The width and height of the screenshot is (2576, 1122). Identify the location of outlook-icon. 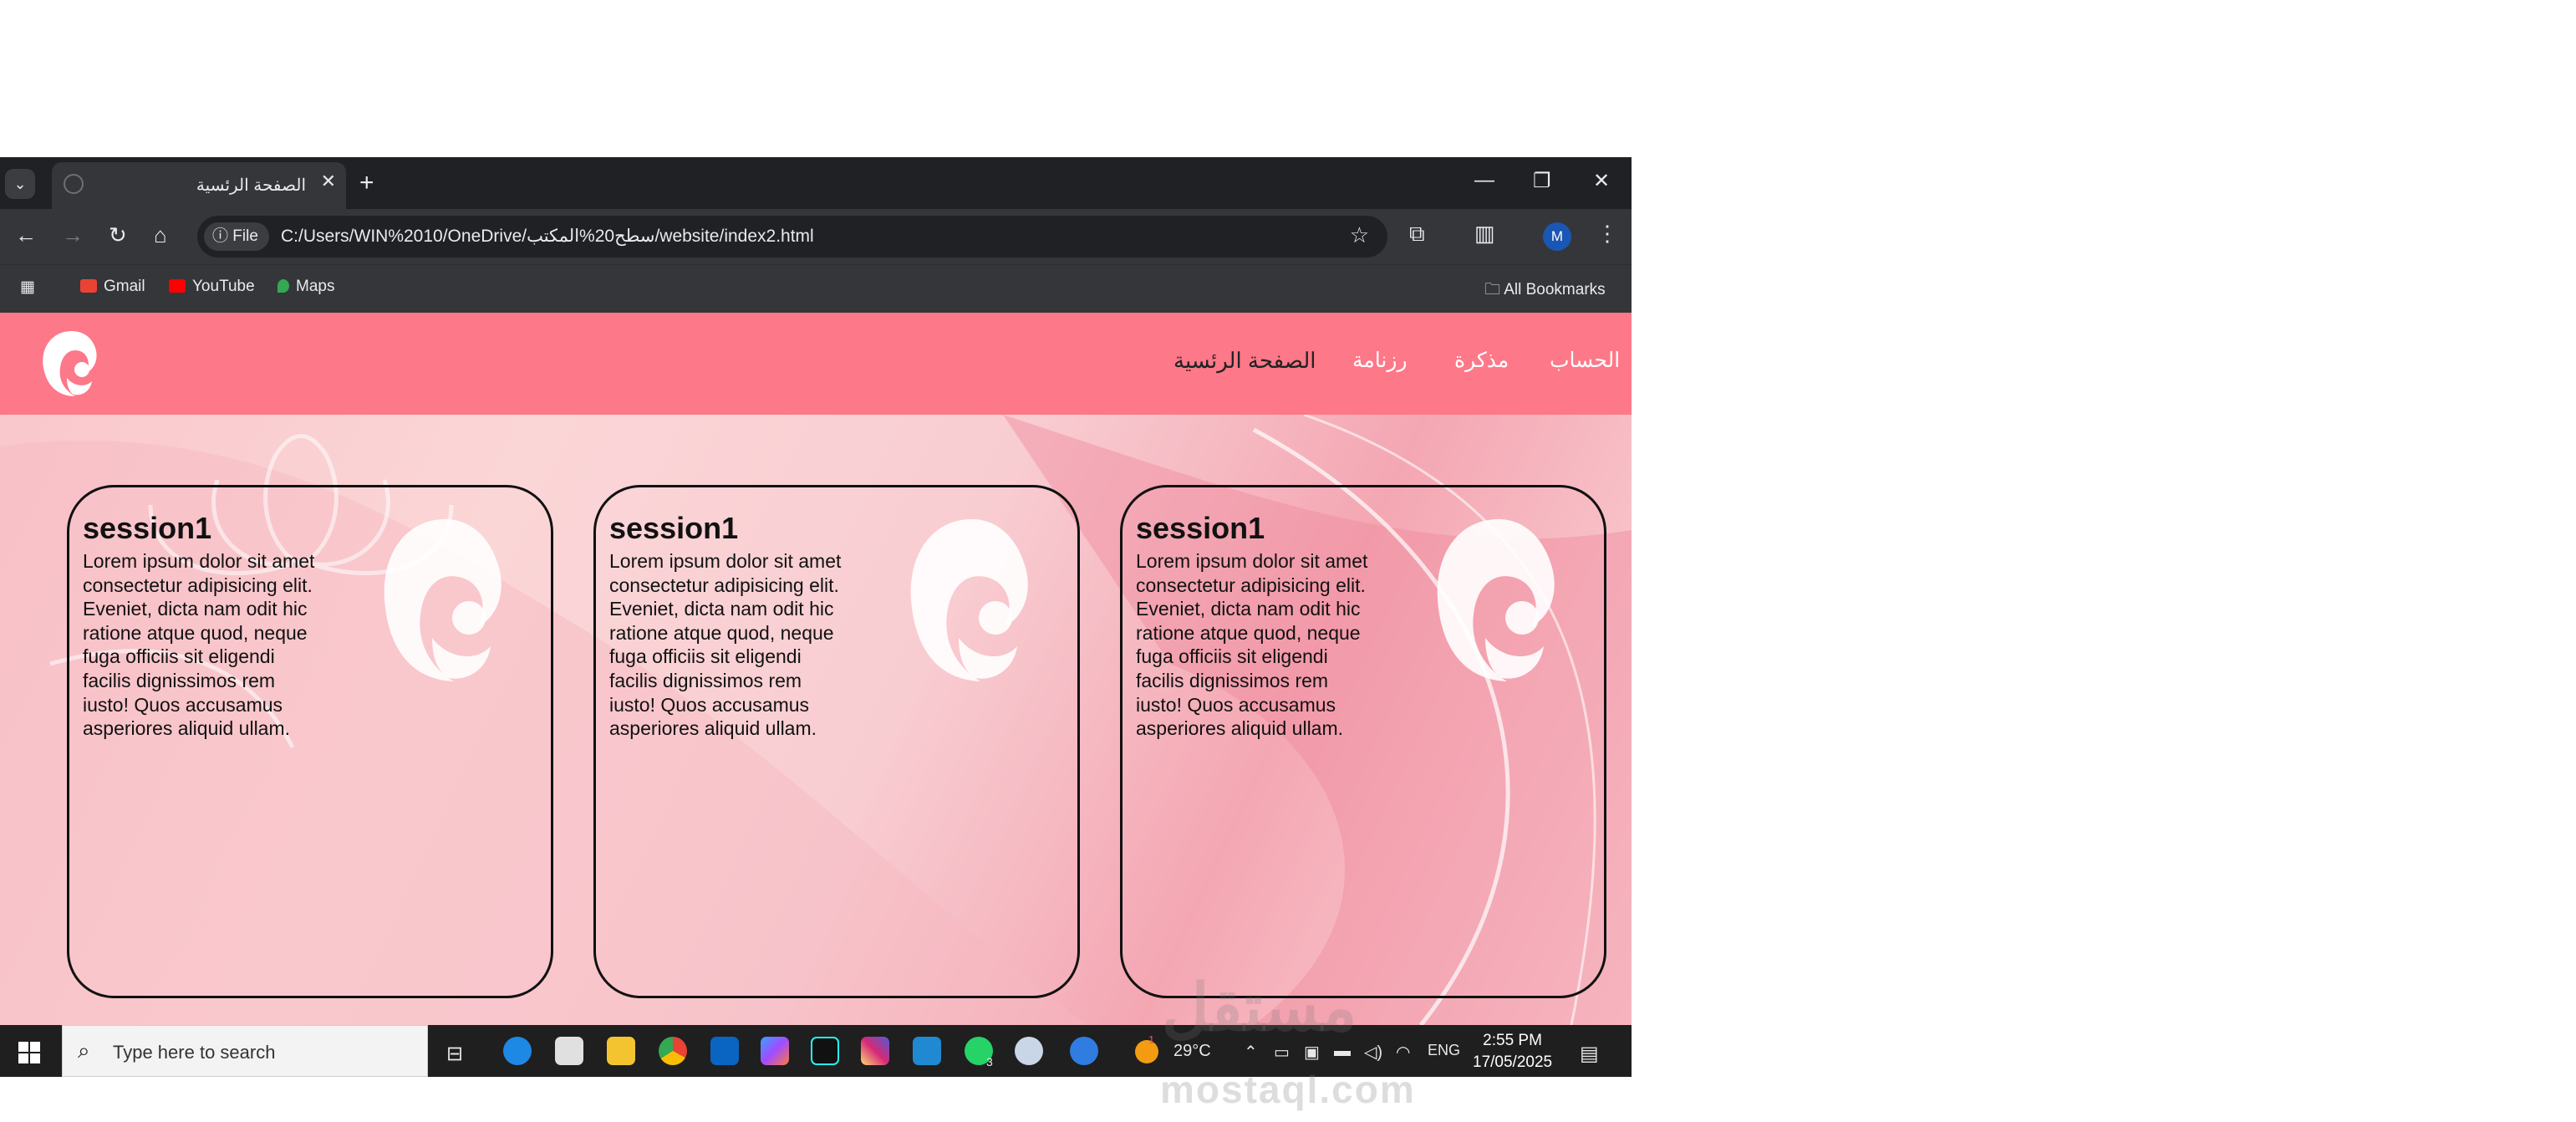
(724, 1051).